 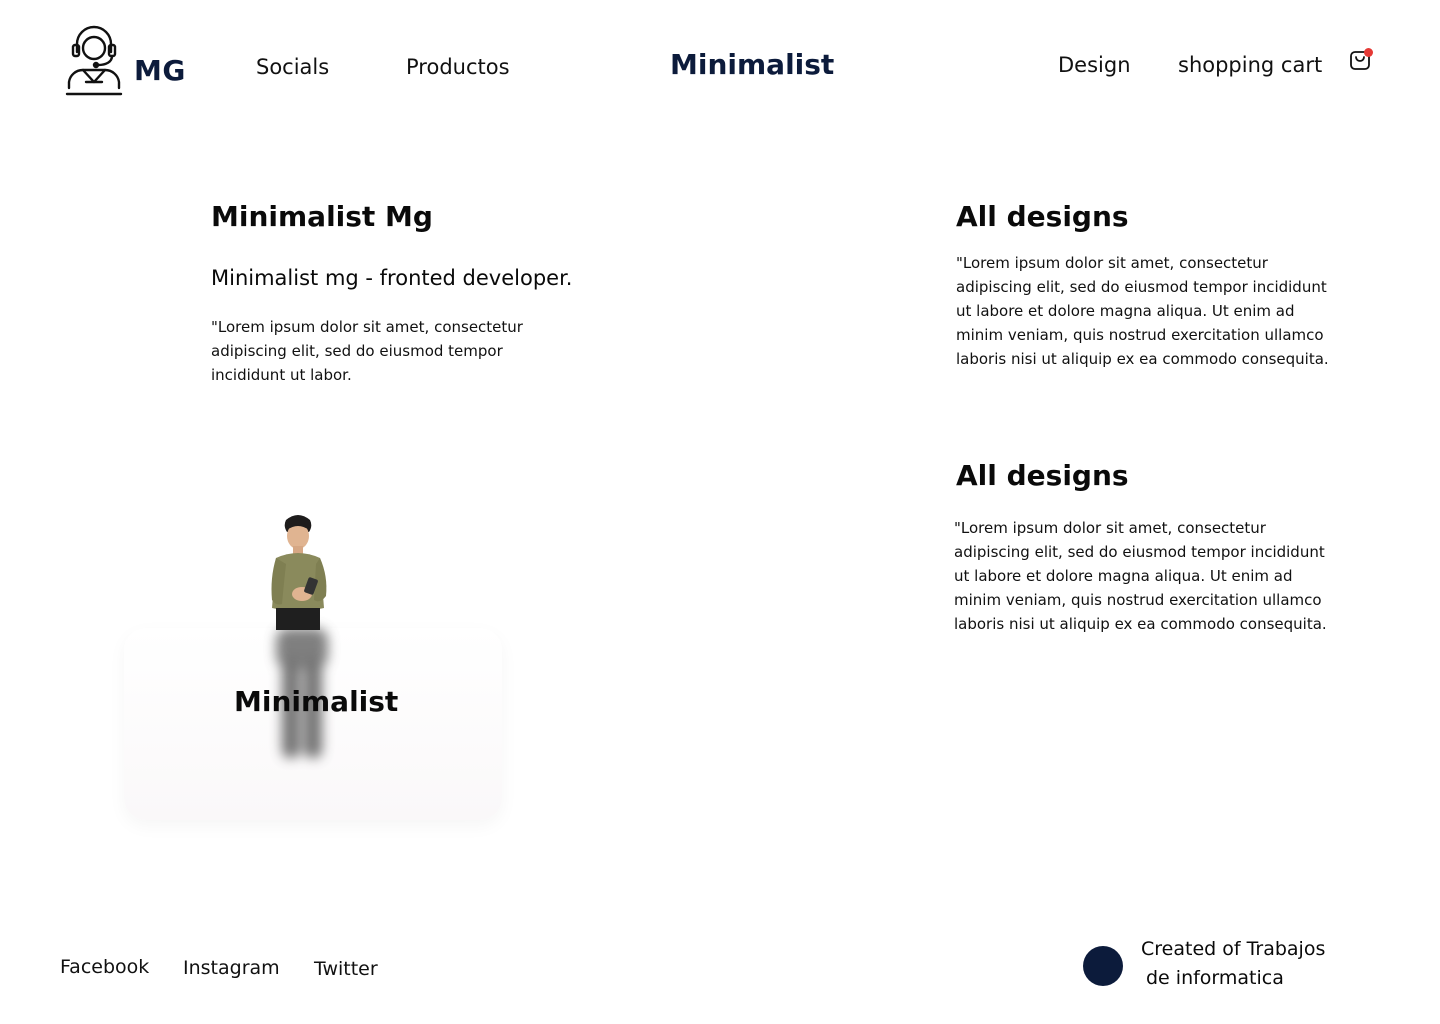 I want to click on footer-dot, so click(x=1103, y=966).